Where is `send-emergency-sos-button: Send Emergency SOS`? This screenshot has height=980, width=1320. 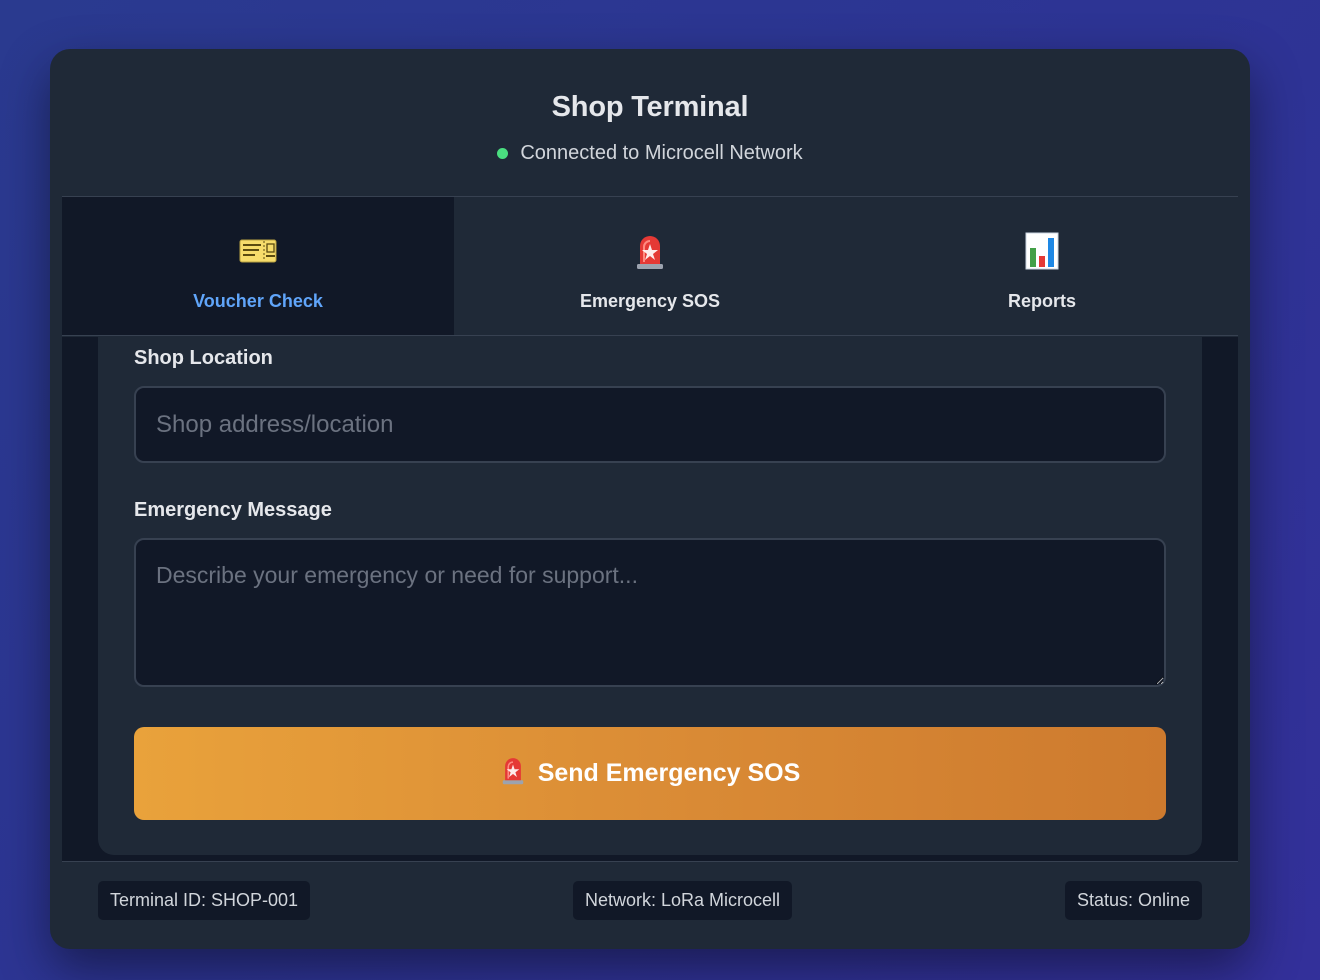 send-emergency-sos-button: Send Emergency SOS is located at coordinates (650, 773).